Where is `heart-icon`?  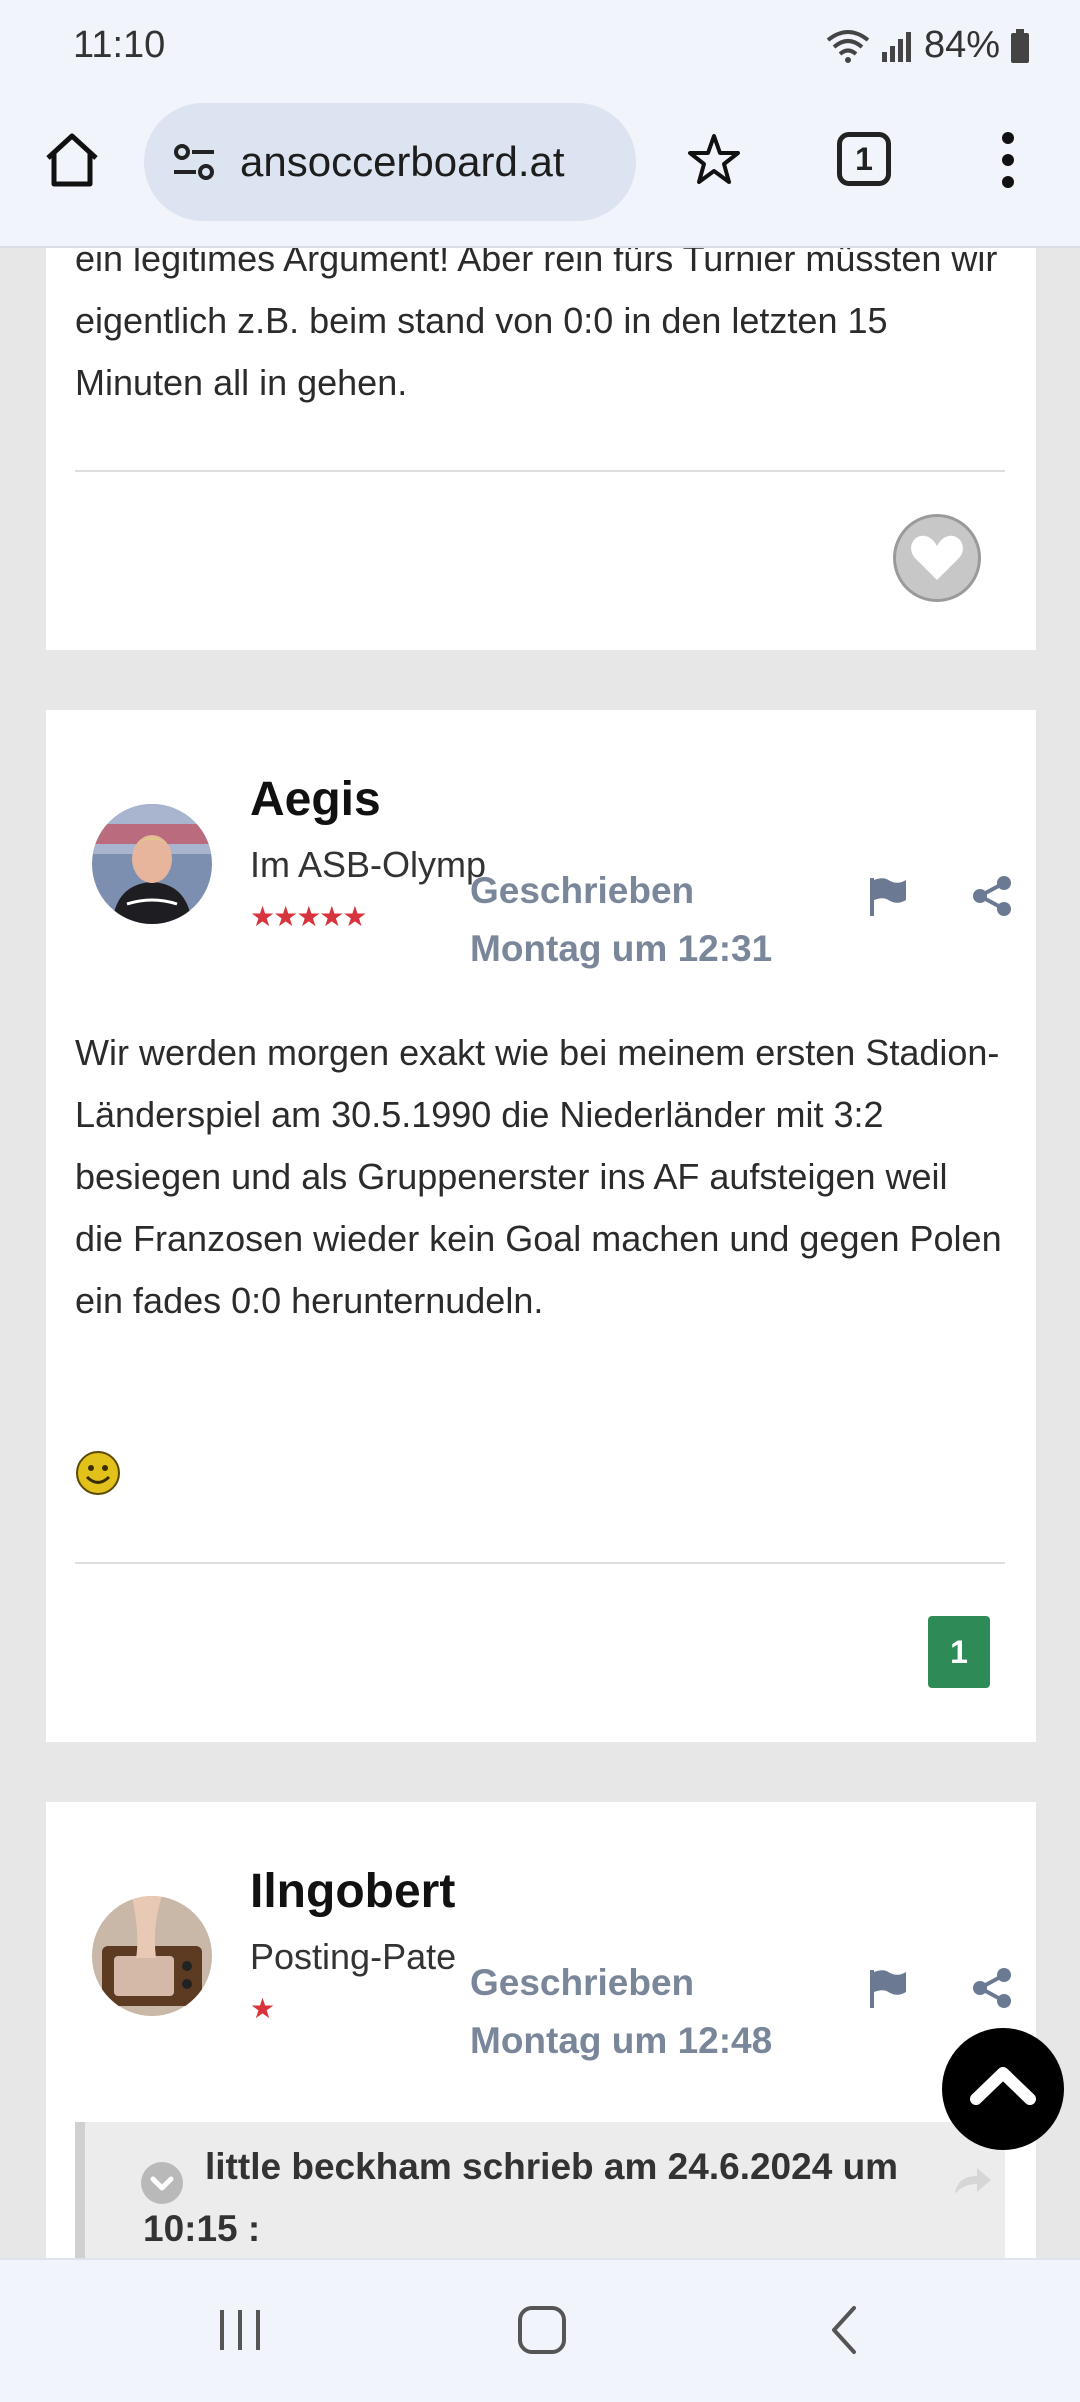
heart-icon is located at coordinates (937, 557).